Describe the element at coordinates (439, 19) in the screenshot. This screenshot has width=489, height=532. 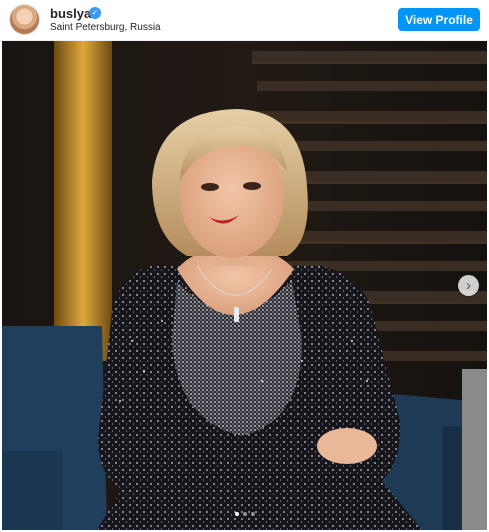
I see `view-profile-button: View Profile` at that location.